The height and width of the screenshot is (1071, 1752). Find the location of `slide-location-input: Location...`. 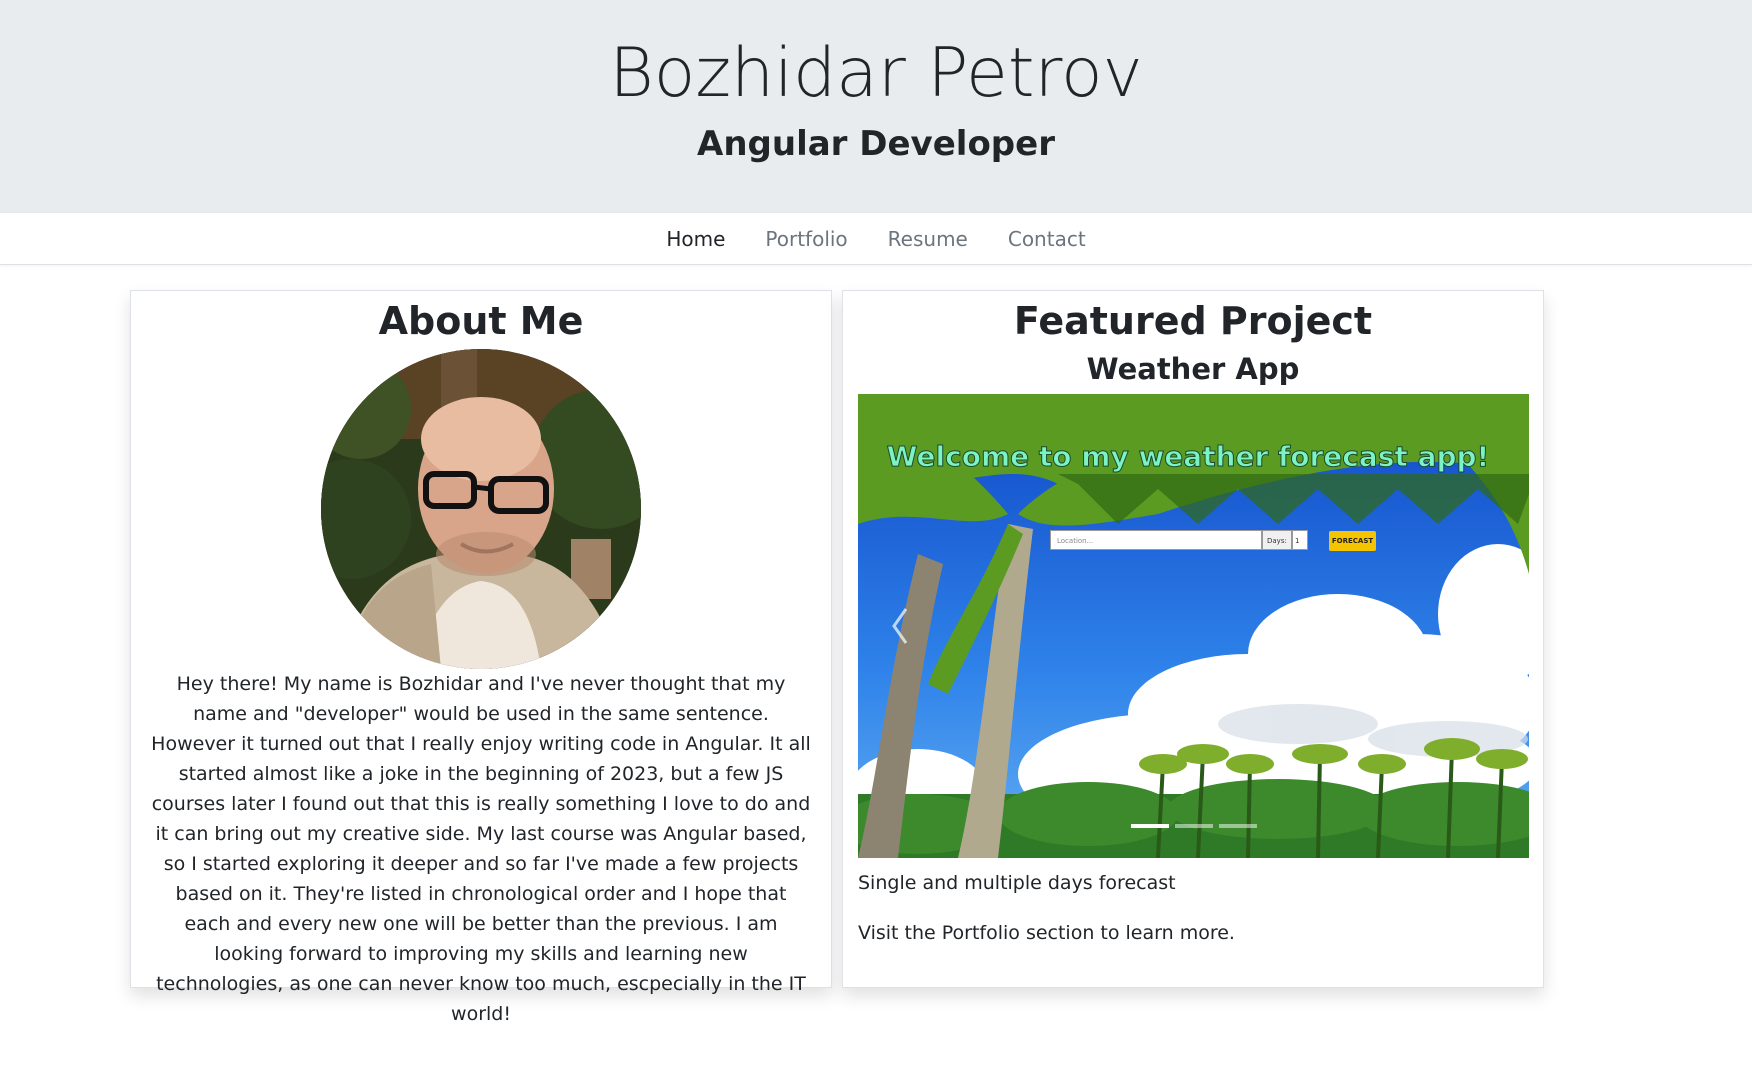

slide-location-input: Location... is located at coordinates (1156, 540).